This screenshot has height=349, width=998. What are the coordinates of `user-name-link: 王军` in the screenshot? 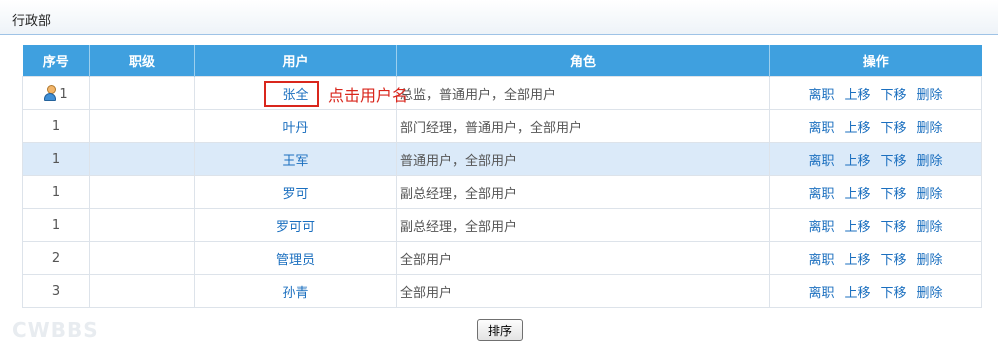 It's located at (295, 161).